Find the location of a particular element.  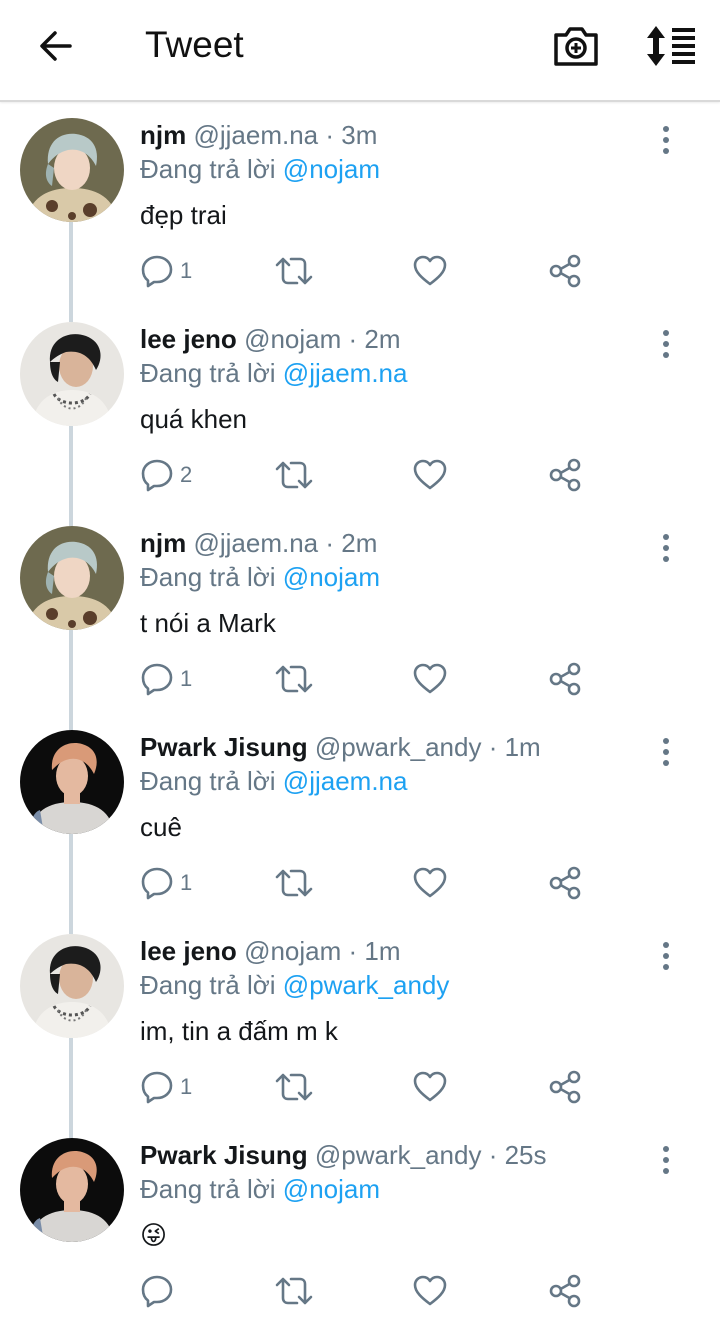

timestamp: 2m is located at coordinates (359, 543).